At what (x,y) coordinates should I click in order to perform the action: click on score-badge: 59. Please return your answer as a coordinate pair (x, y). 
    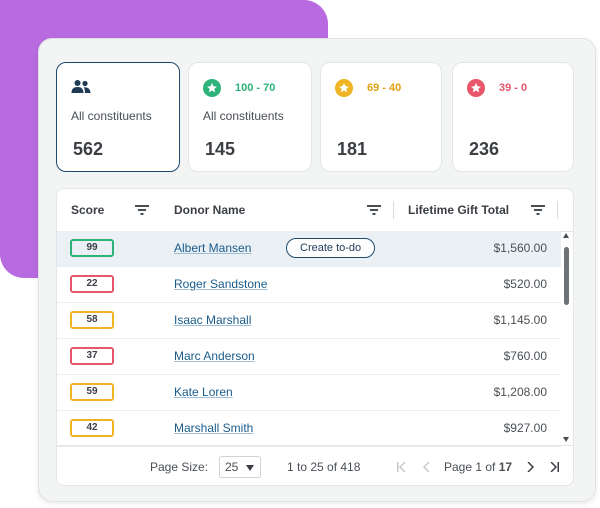
    Looking at the image, I should click on (92, 392).